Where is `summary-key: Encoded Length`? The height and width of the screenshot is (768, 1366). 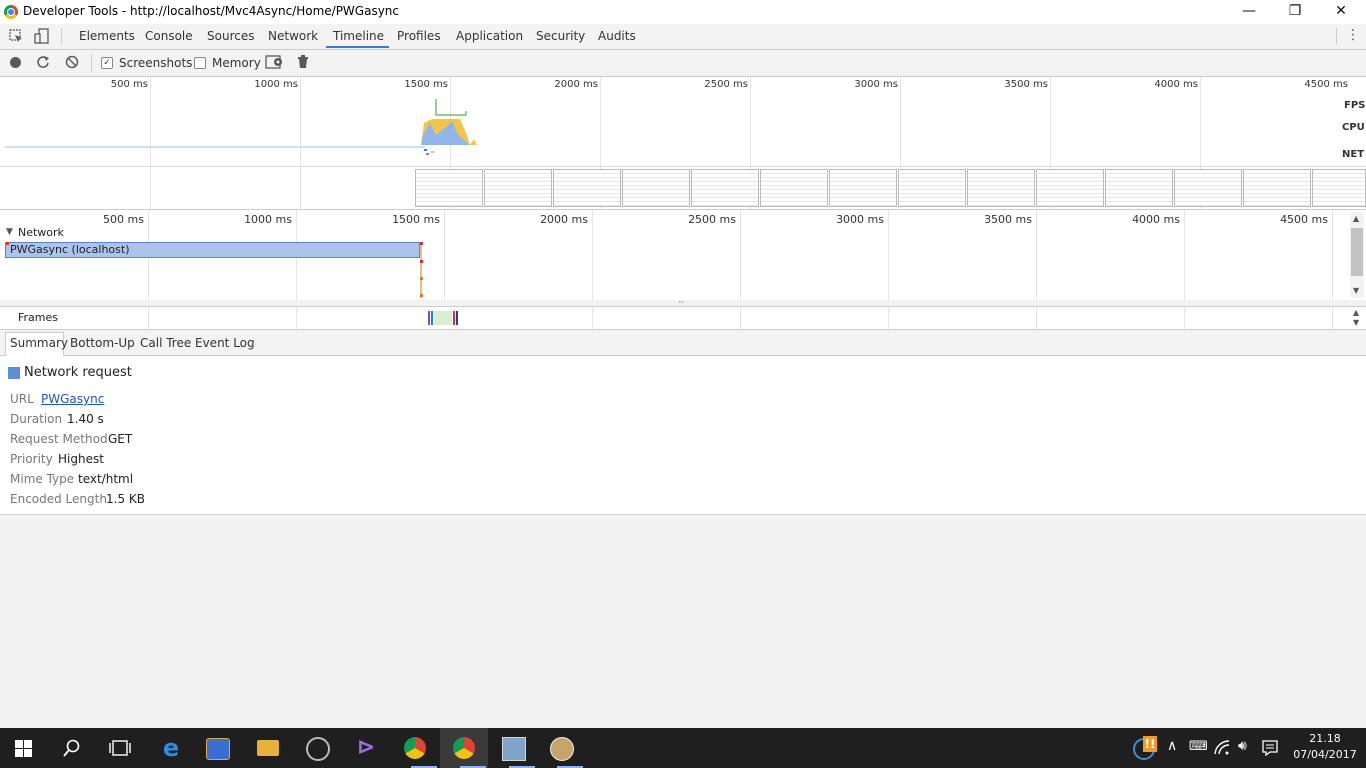 summary-key: Encoded Length is located at coordinates (58, 499).